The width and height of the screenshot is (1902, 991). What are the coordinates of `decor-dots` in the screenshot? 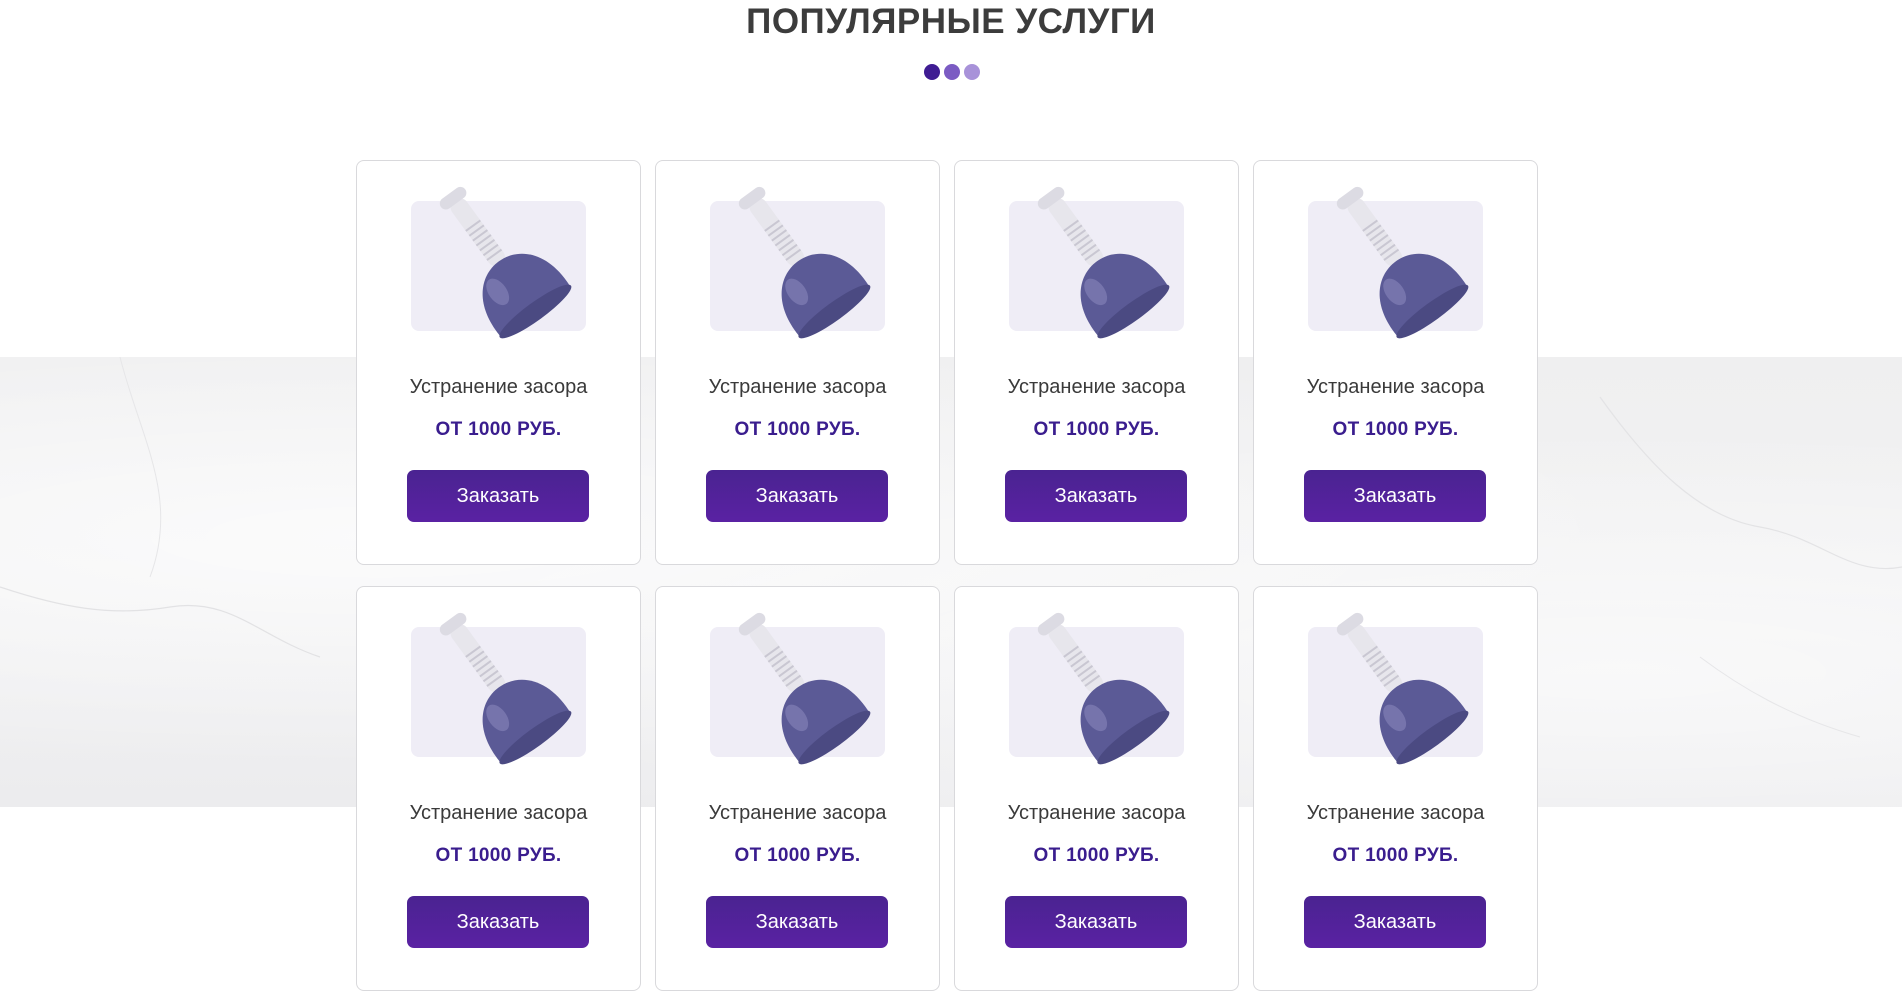 It's located at (952, 72).